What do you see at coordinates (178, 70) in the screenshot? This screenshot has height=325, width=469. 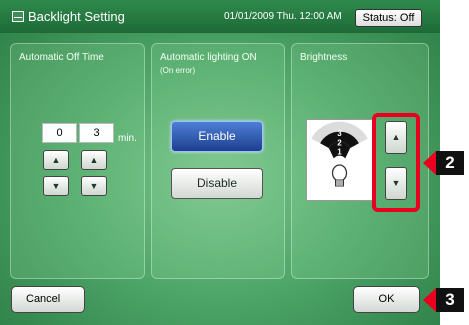 I see `automatic-lighting-subtitle: (On error)` at bounding box center [178, 70].